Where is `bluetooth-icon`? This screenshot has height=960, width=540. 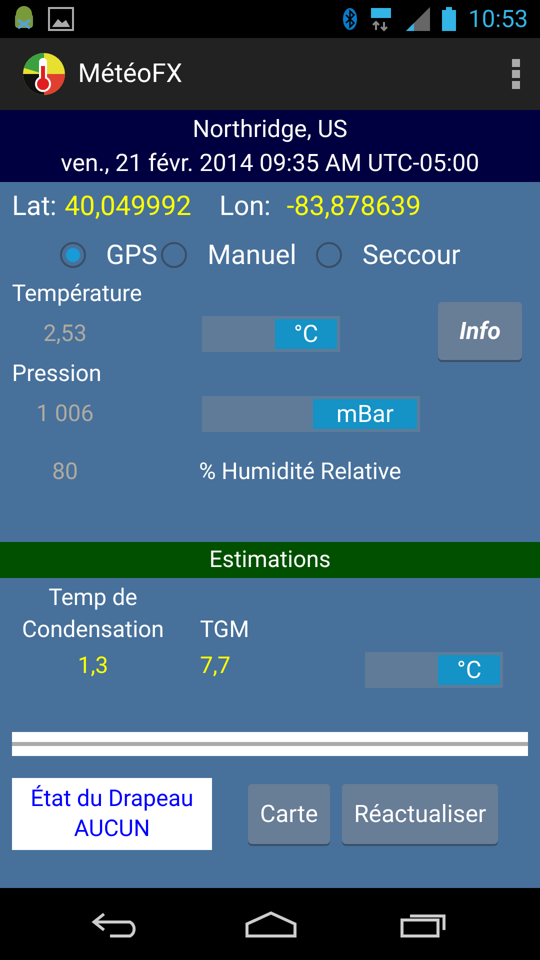 bluetooth-icon is located at coordinates (350, 19).